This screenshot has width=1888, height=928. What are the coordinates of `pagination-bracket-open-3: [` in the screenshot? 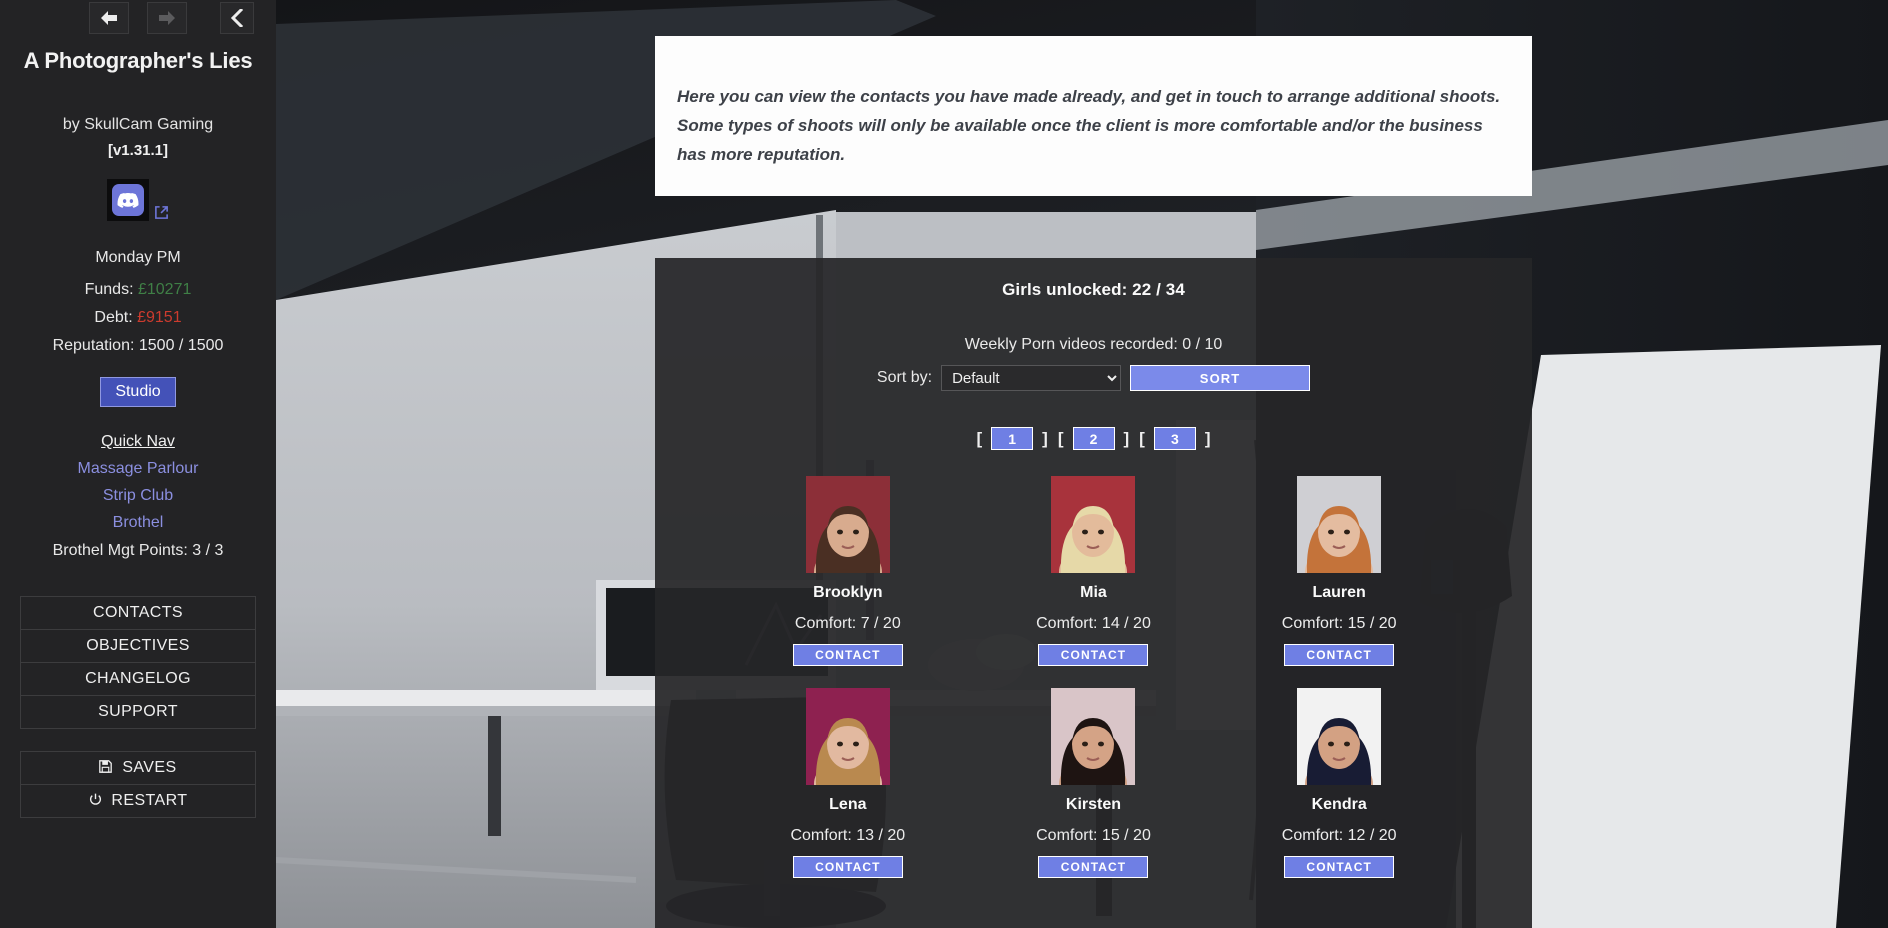 It's located at (1142, 438).